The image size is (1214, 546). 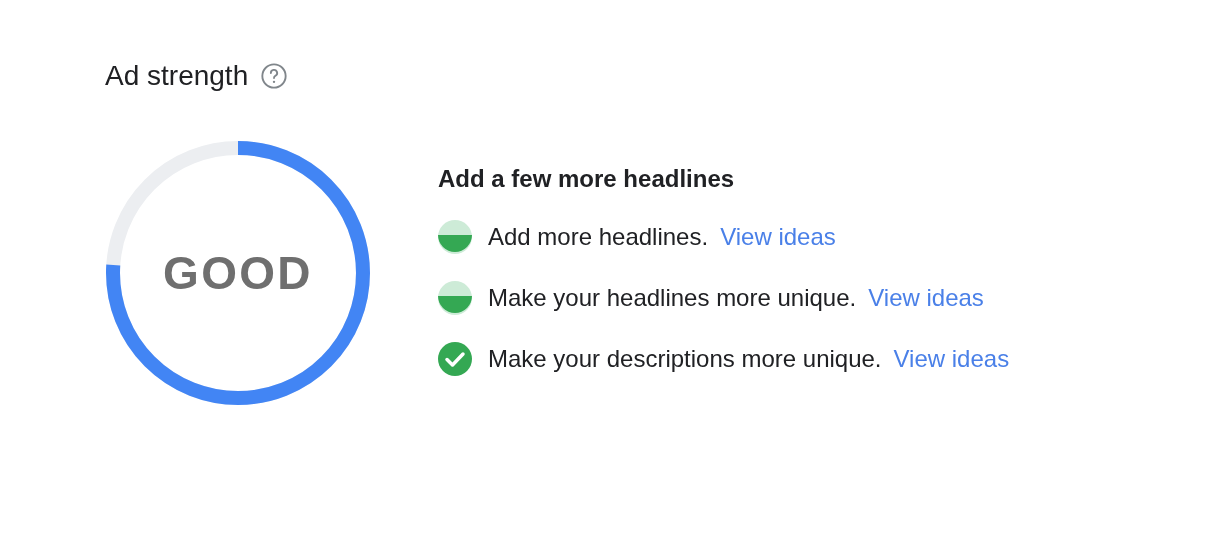 I want to click on suggestion-text: Make your headlines more unique., so click(x=672, y=298).